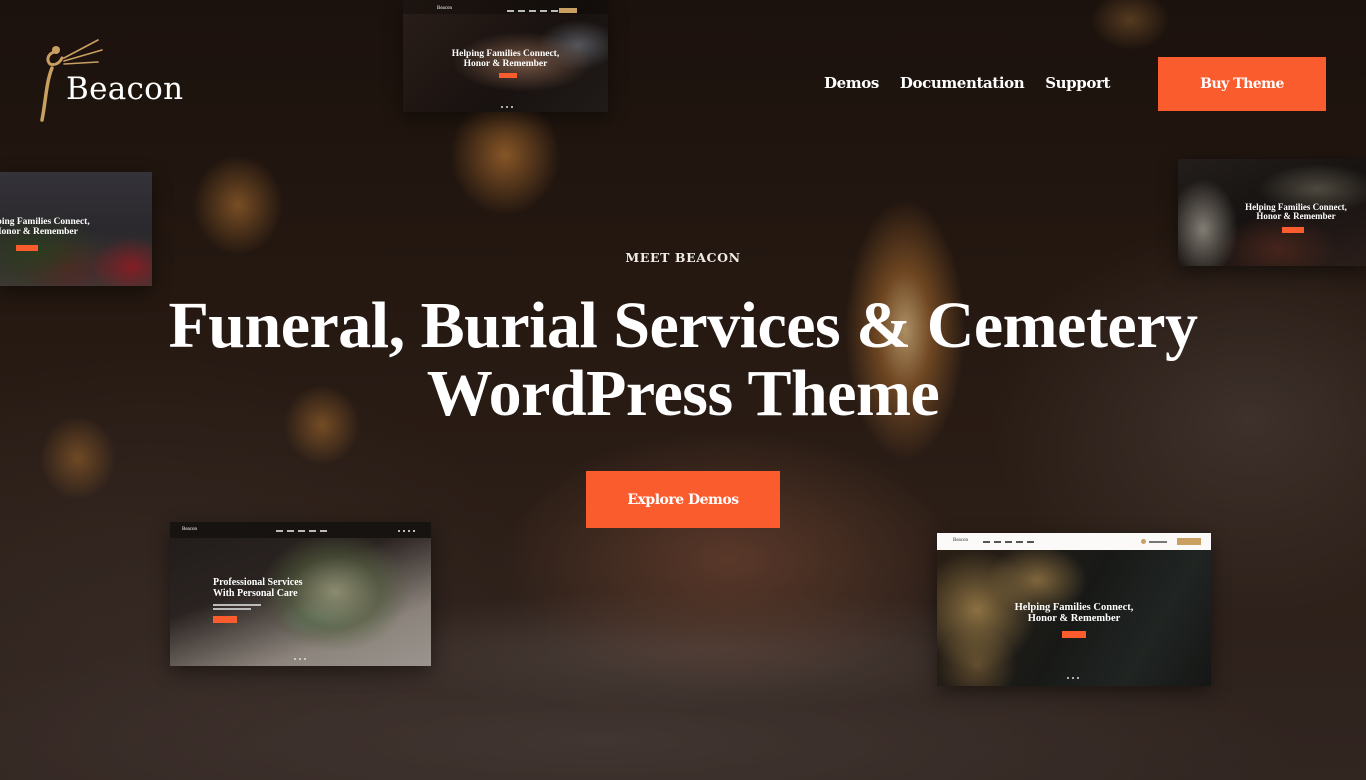  I want to click on nav-demos: Demos, so click(851, 83).